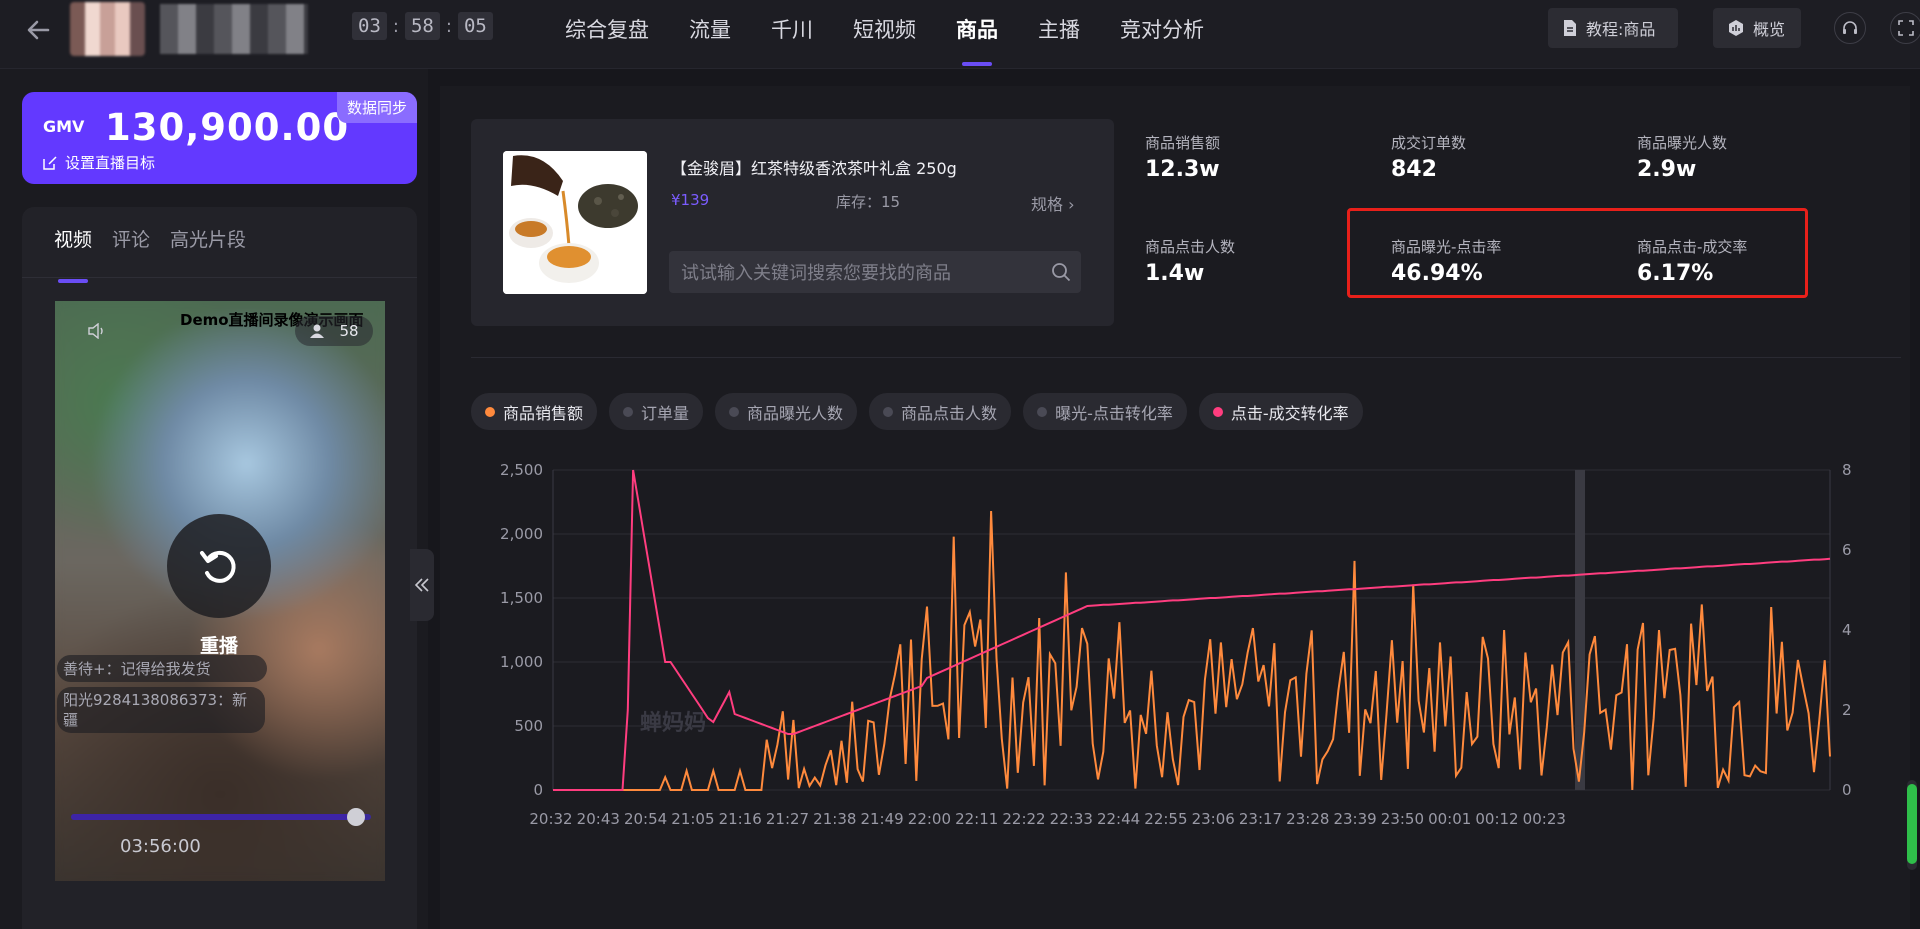 The image size is (1920, 929). I want to click on product-search, so click(875, 273).